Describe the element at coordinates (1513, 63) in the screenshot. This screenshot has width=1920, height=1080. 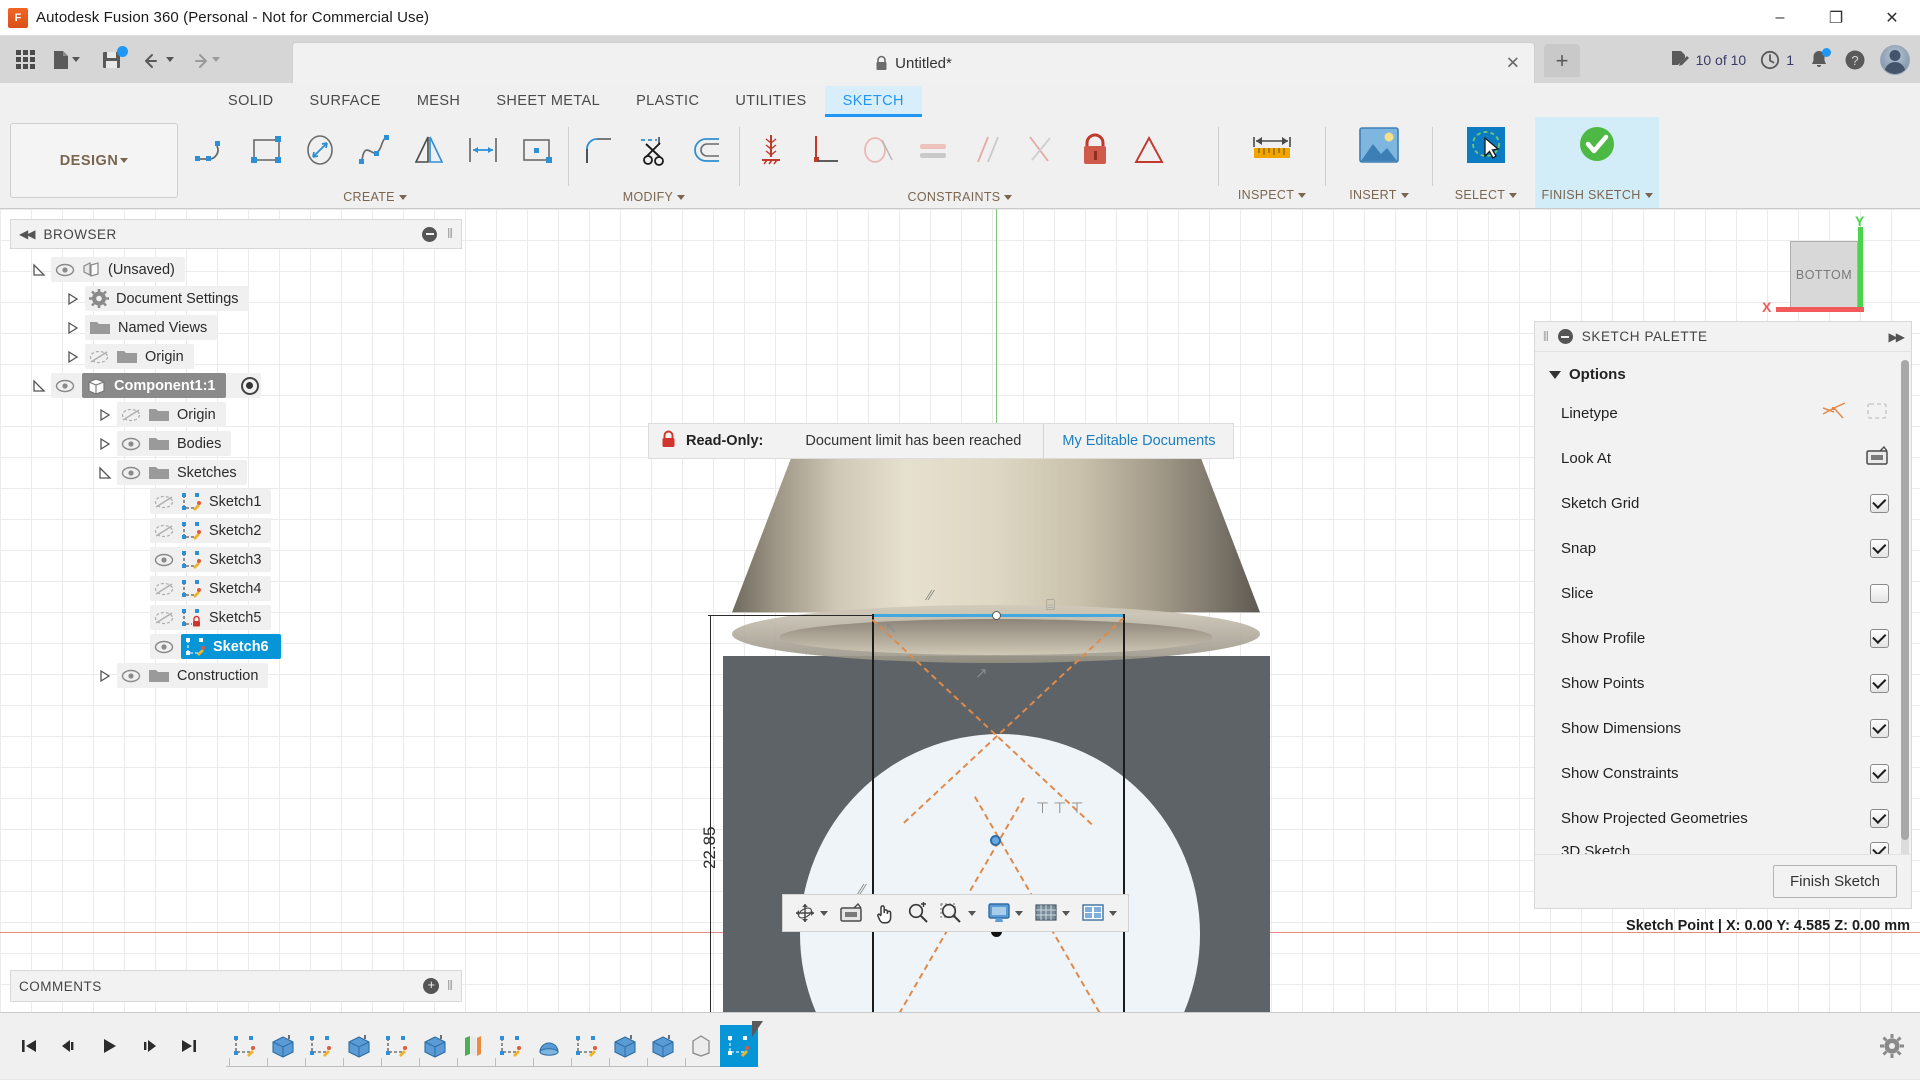
I see `tab-close-button: ✕` at that location.